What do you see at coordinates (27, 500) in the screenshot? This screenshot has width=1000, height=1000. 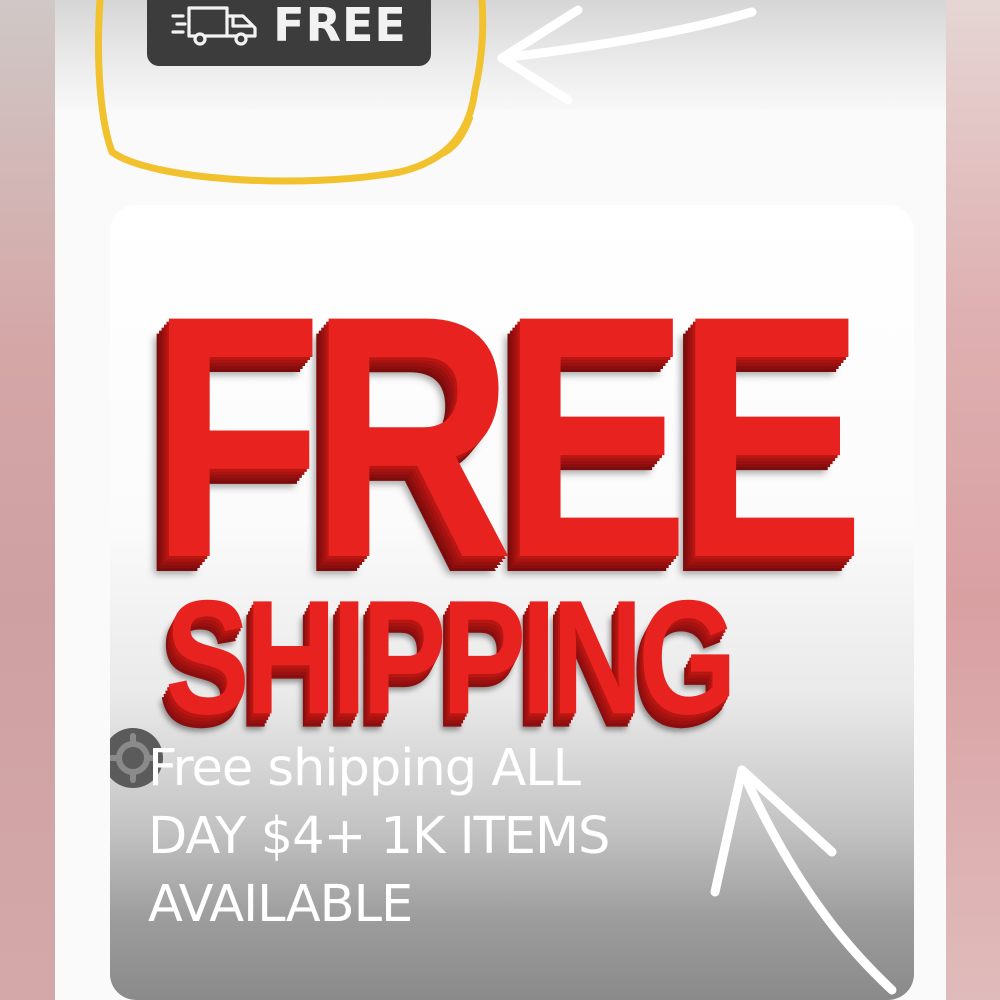 I see `background-blur-left` at bounding box center [27, 500].